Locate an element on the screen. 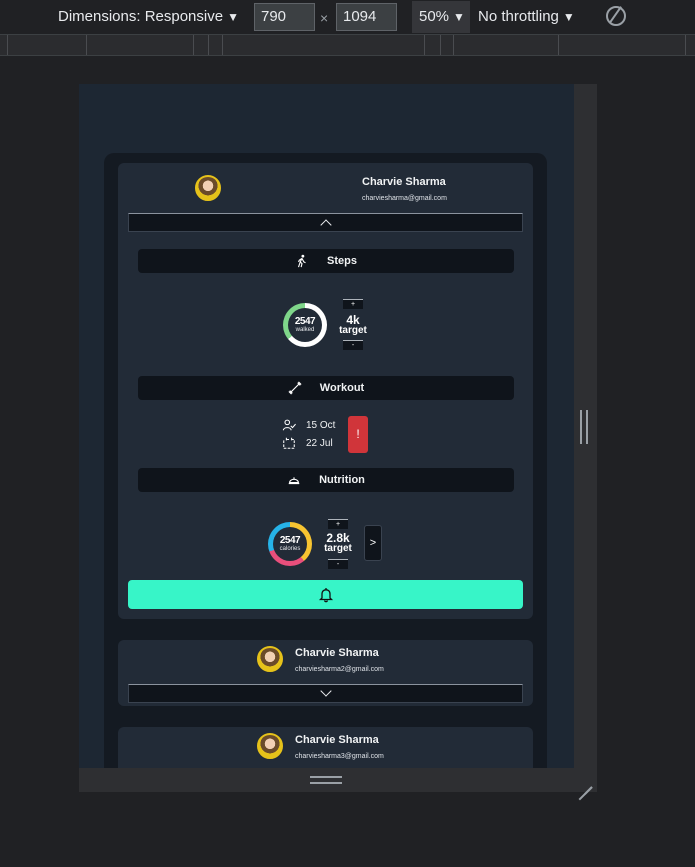  user-card-collapsed: Charvie Sharma charviesharma2@gmail.com is located at coordinates (325, 673).